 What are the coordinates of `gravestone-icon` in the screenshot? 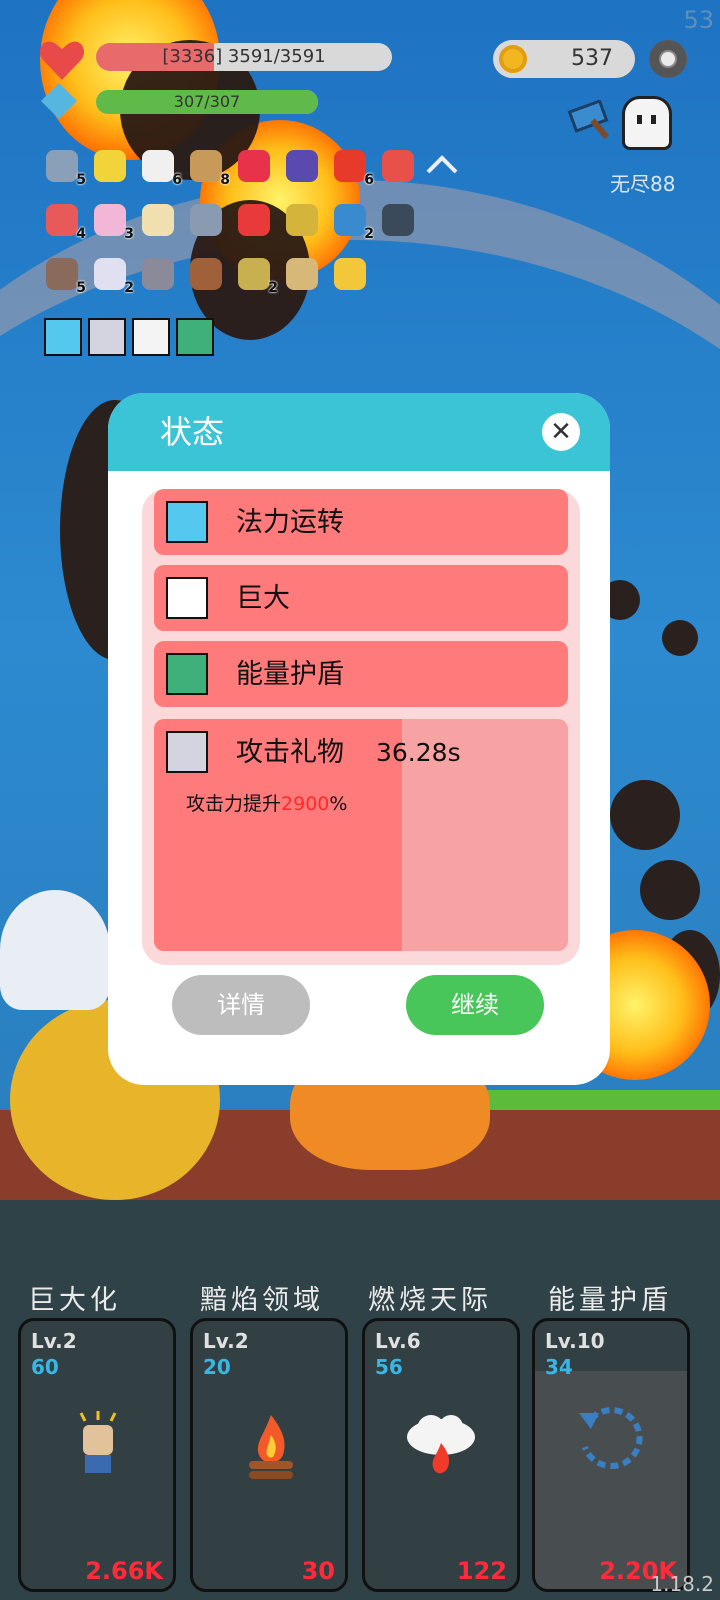 It's located at (158, 274).